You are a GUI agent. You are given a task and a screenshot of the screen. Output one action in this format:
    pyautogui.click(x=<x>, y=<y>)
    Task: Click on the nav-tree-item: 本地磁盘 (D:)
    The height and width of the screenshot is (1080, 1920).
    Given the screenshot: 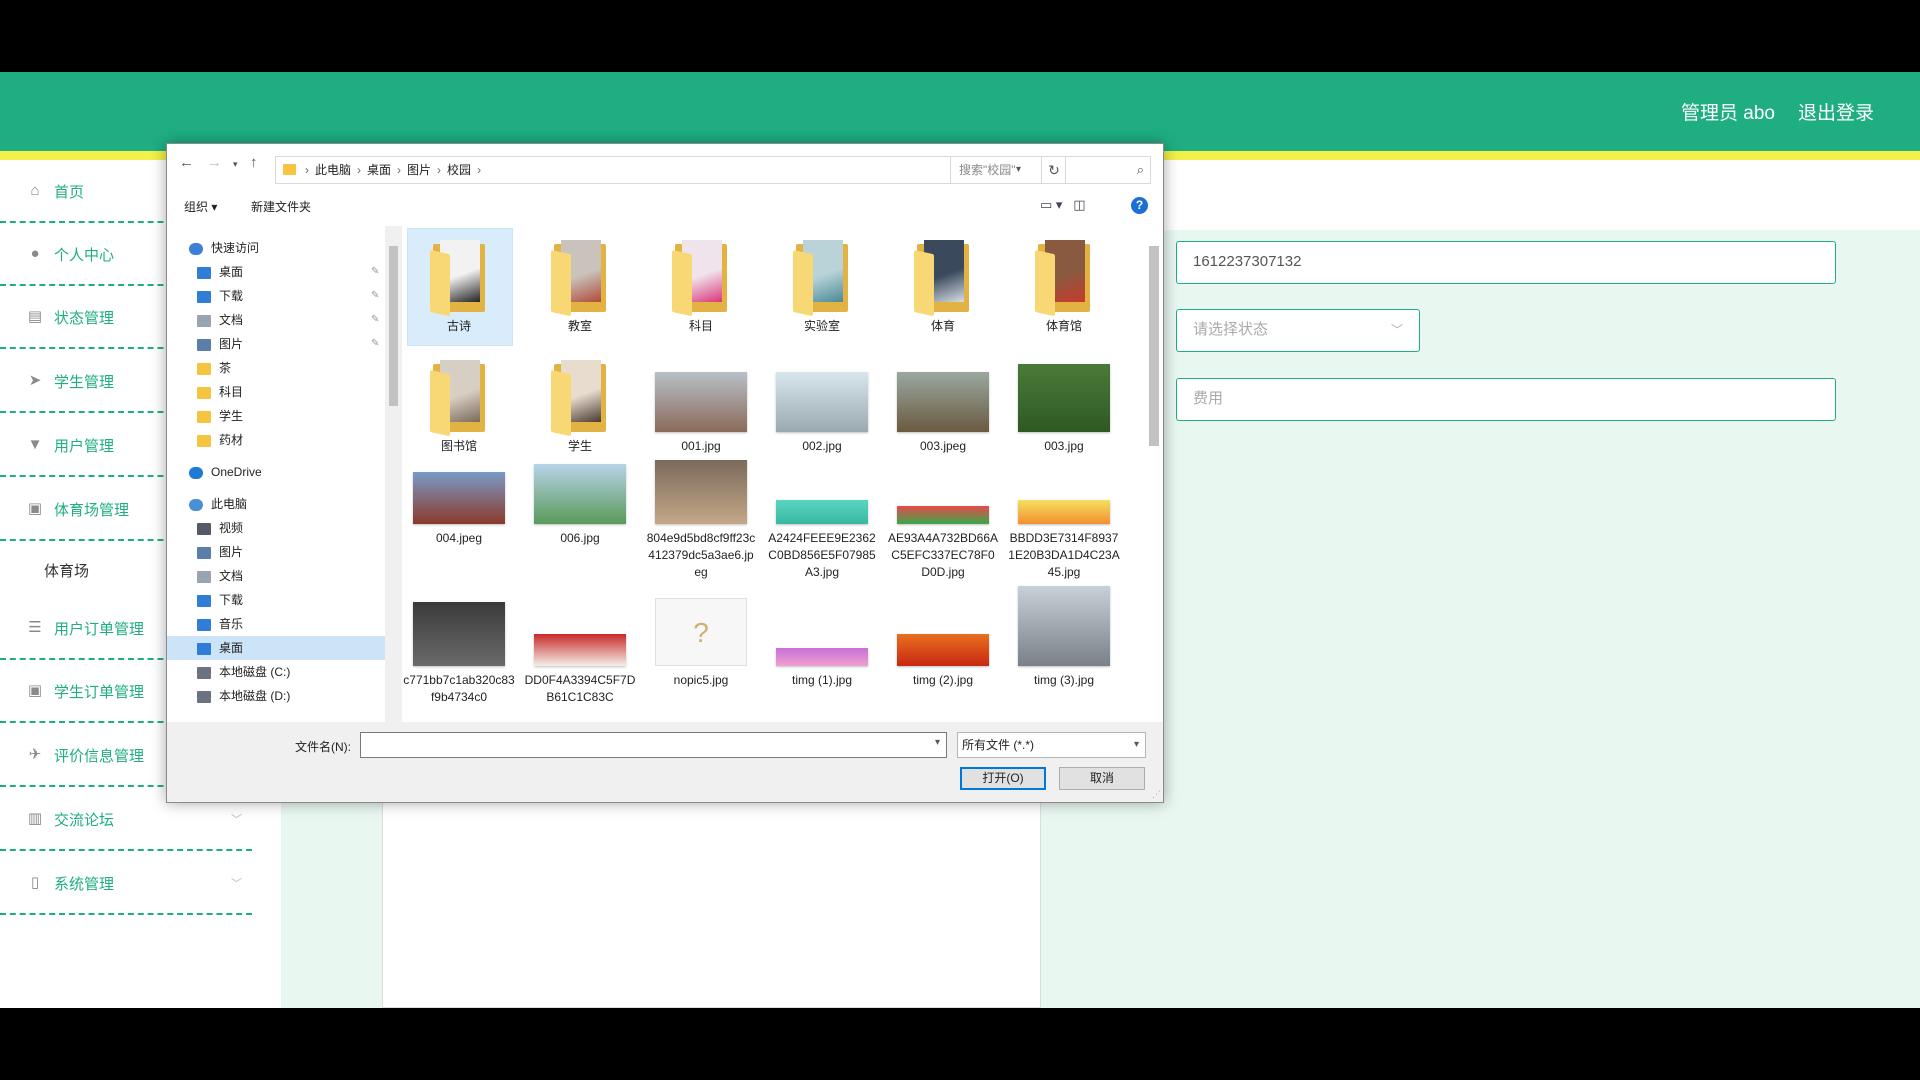 What is the action you would take?
    pyautogui.click(x=276, y=696)
    